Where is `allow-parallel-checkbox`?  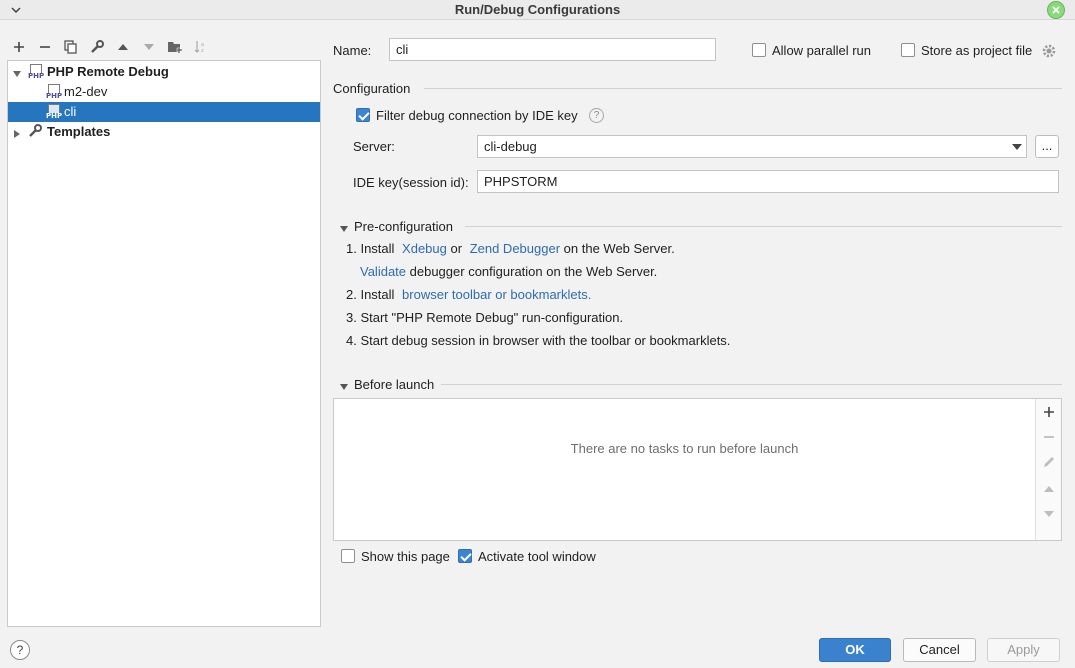
allow-parallel-checkbox is located at coordinates (759, 50).